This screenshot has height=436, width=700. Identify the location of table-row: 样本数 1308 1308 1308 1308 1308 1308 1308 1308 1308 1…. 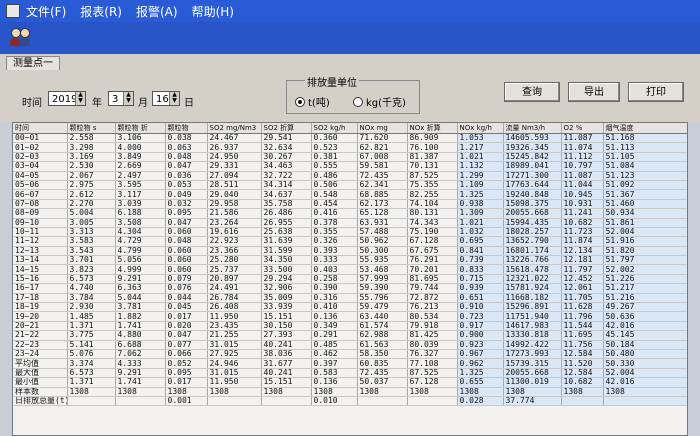
(350, 392).